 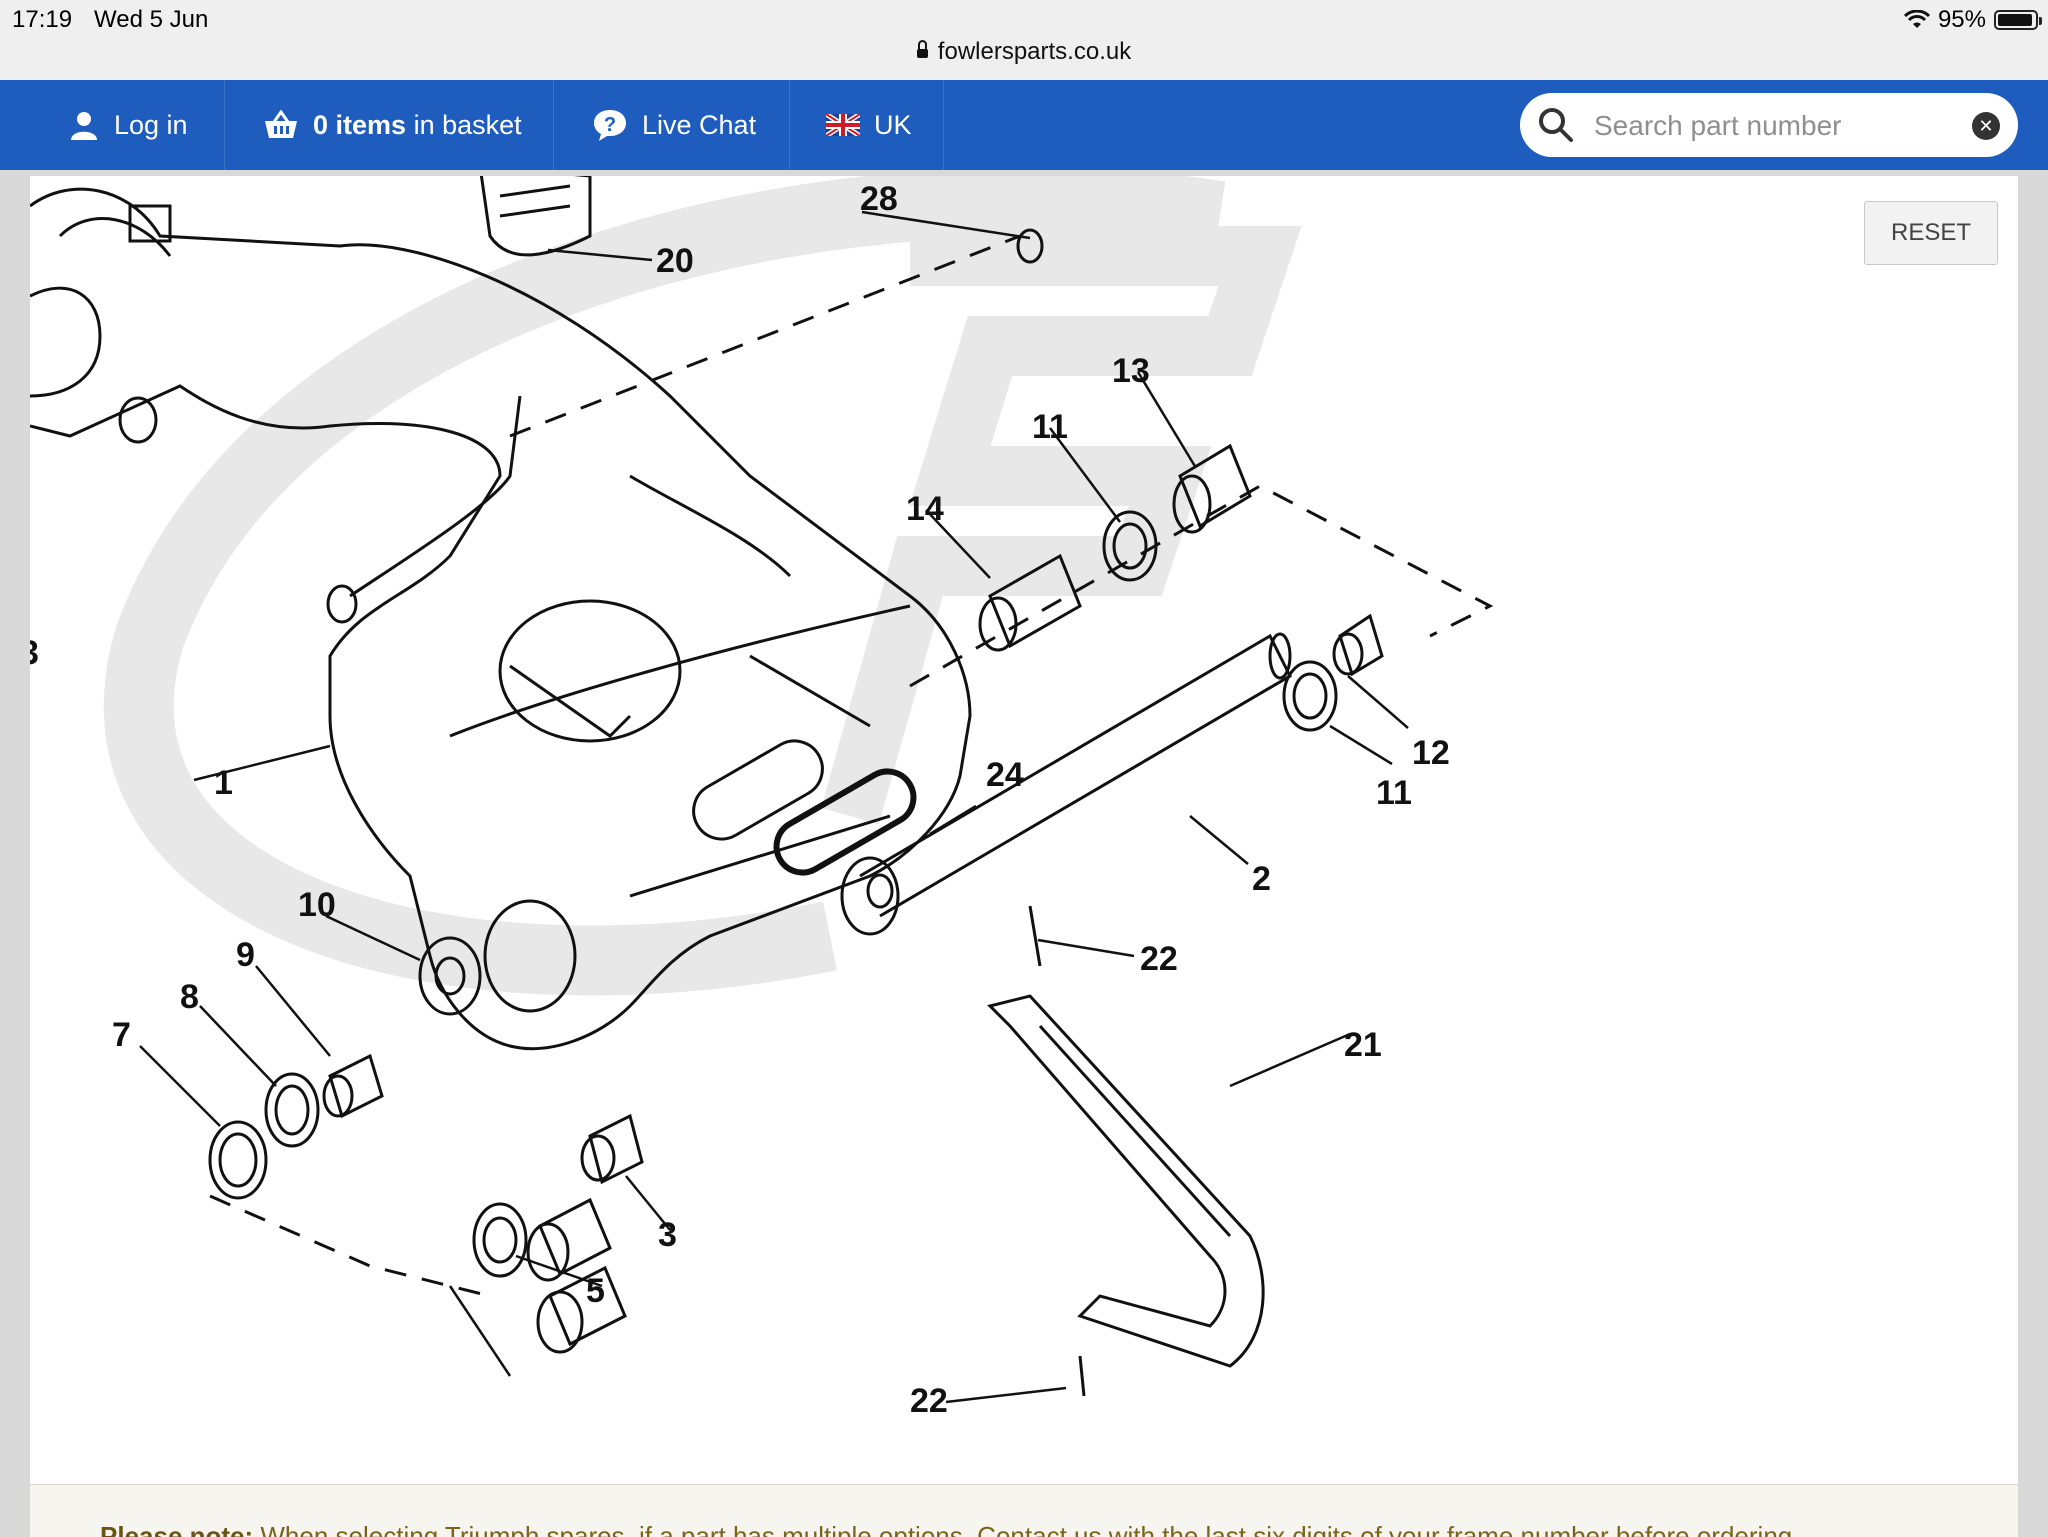 What do you see at coordinates (1024, 125) in the screenshot?
I see `top-nav: Log in 0 items in basket ? Live Chat UK` at bounding box center [1024, 125].